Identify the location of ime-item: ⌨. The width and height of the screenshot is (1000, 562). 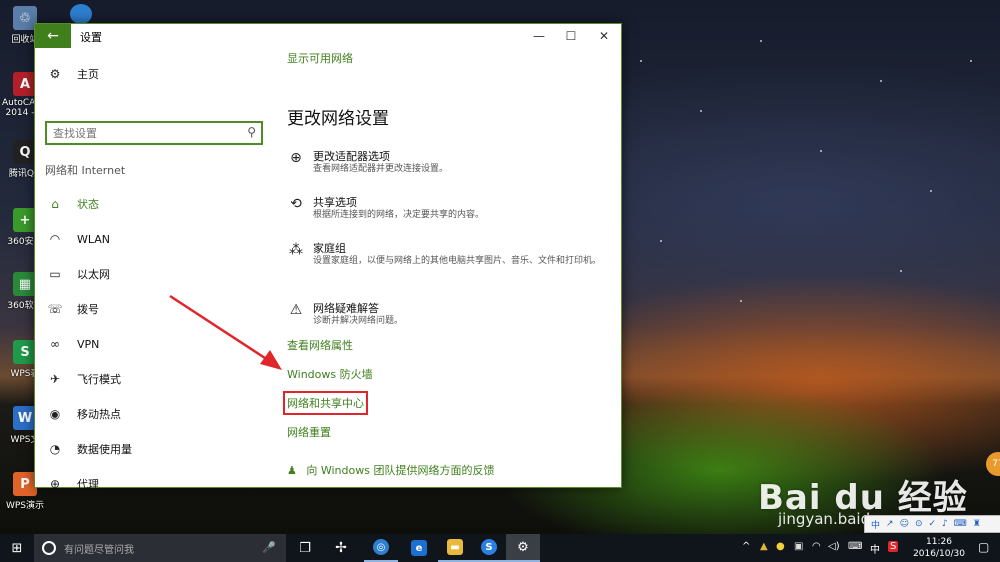
(960, 524).